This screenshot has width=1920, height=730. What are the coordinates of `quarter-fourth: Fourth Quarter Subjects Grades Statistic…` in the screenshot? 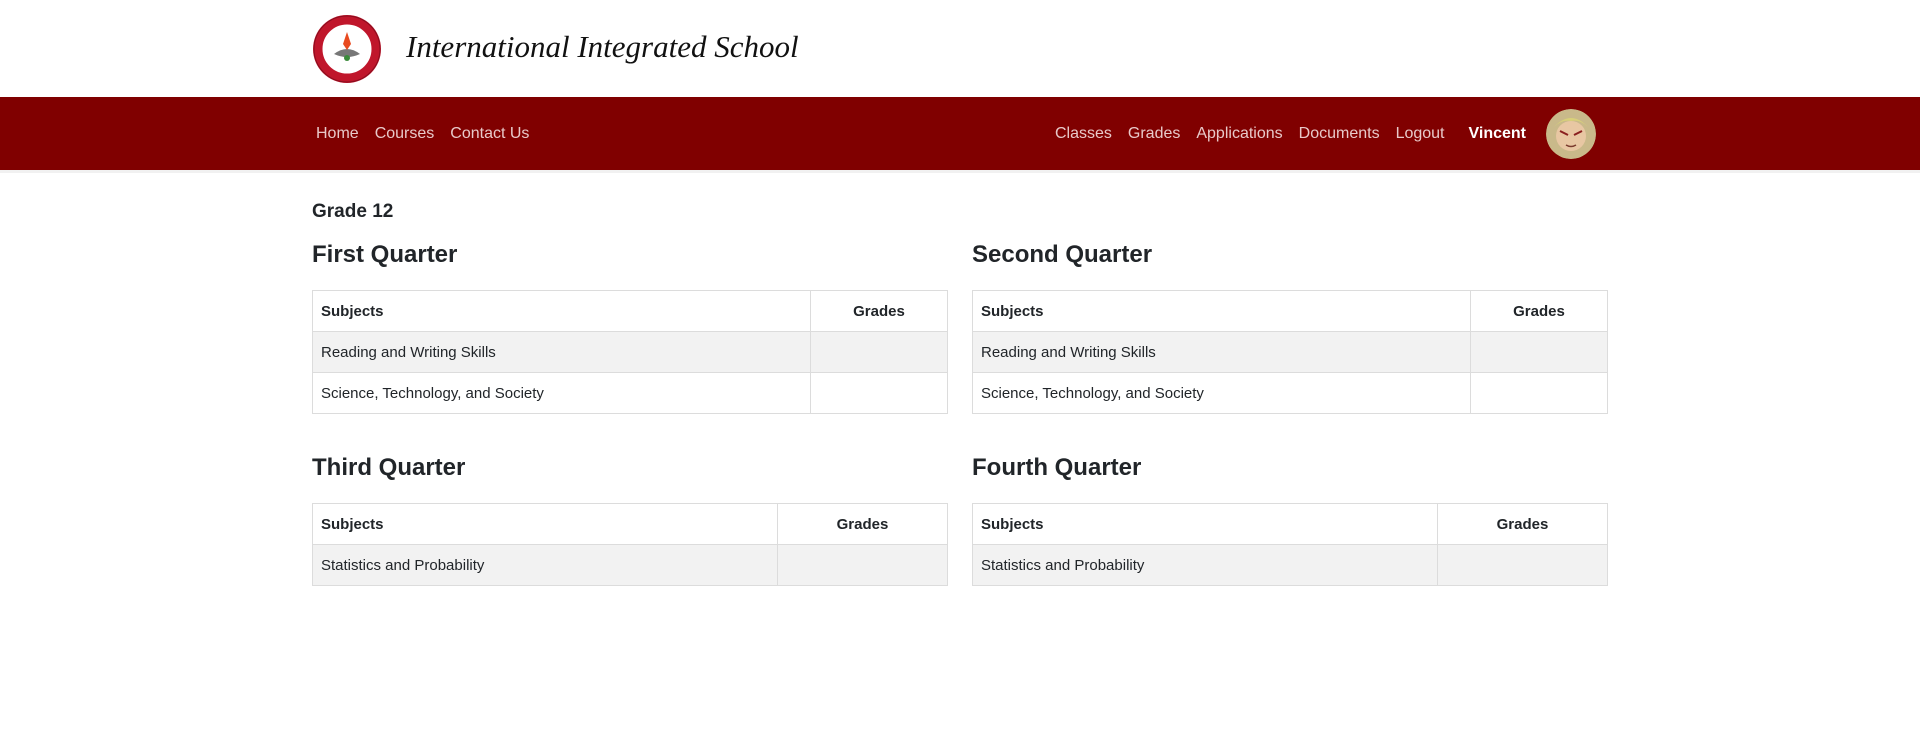 It's located at (1290, 520).